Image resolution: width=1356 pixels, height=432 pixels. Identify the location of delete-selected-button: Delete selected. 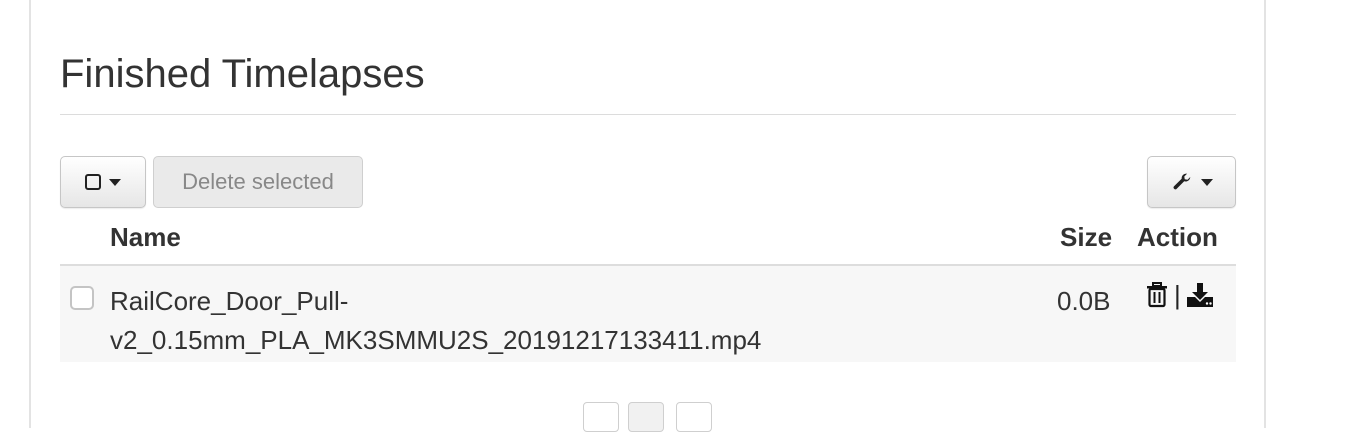
(258, 182).